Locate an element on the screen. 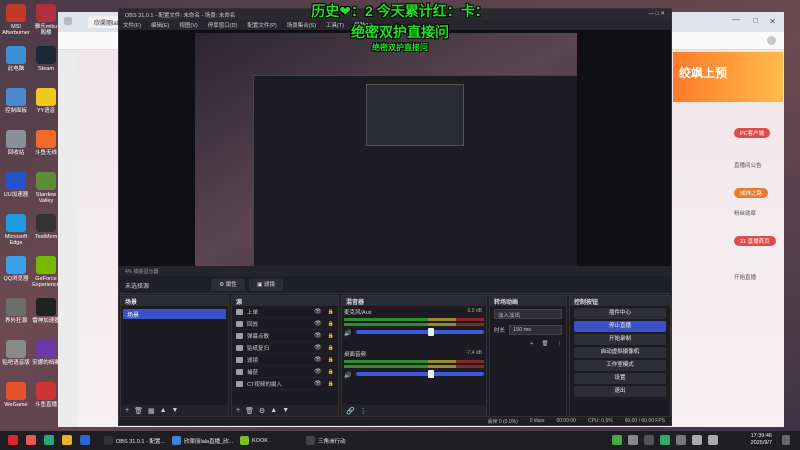 This screenshot has height=450, width=800. filters-button: ▣ 滤镜 is located at coordinates (266, 285).